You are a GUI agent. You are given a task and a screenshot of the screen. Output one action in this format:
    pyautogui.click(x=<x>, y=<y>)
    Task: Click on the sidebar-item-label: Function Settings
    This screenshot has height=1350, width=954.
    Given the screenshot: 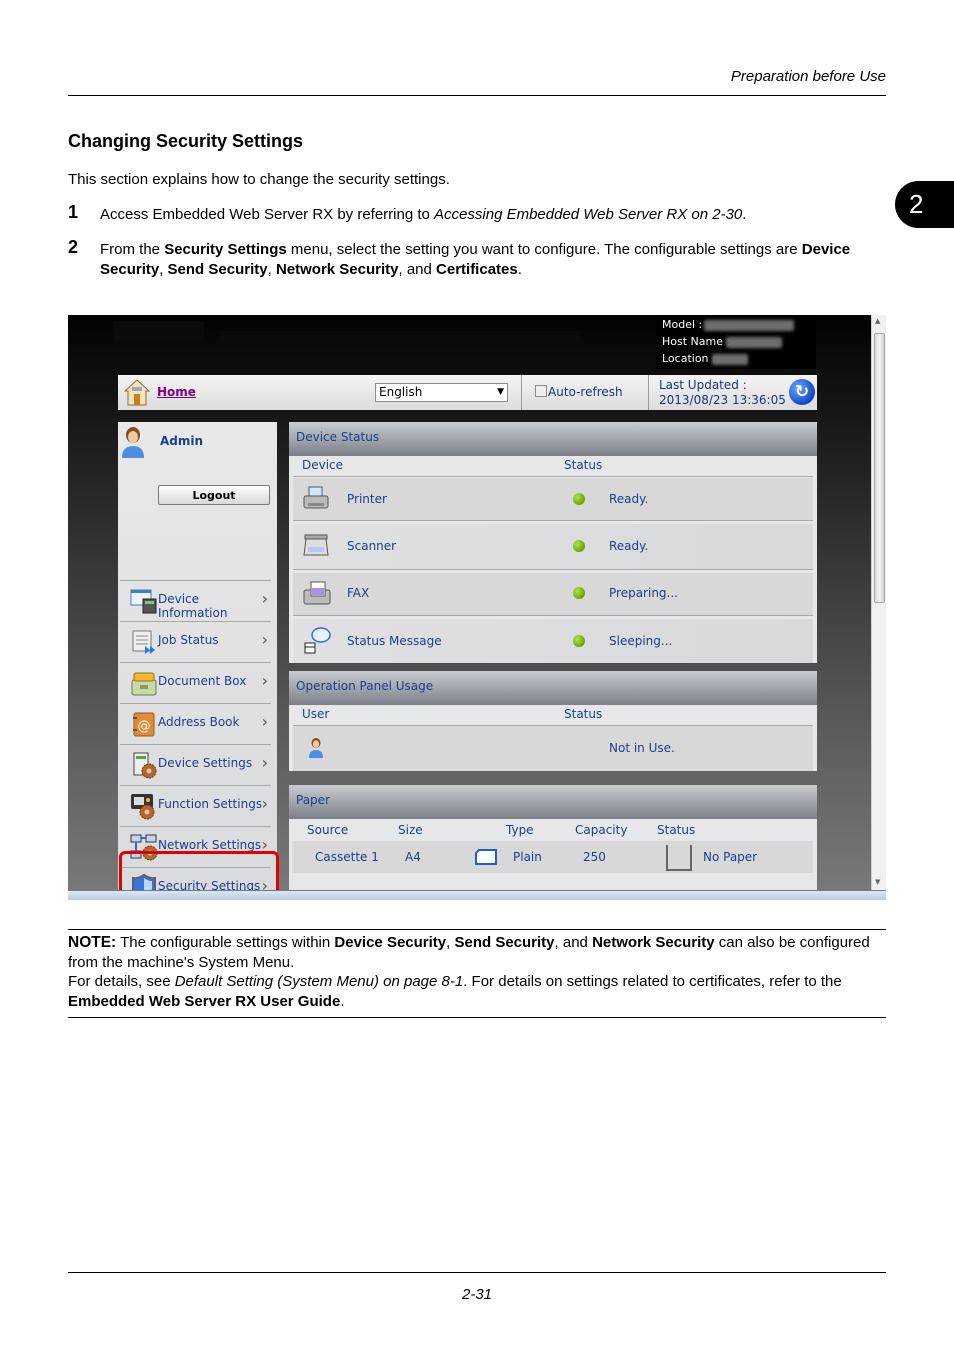 What is the action you would take?
    pyautogui.click(x=210, y=804)
    